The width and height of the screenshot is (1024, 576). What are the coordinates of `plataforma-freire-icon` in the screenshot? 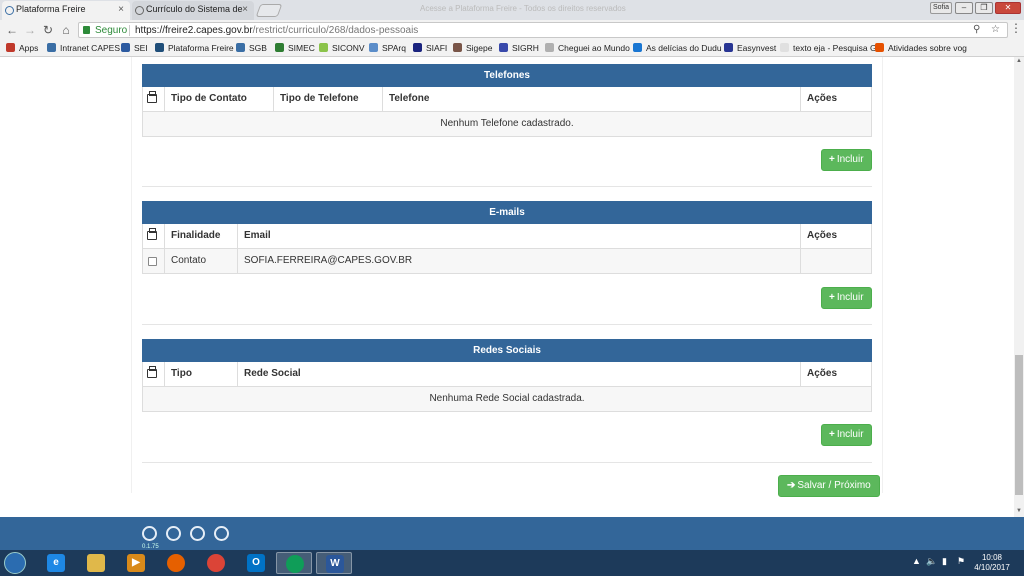 It's located at (159, 47).